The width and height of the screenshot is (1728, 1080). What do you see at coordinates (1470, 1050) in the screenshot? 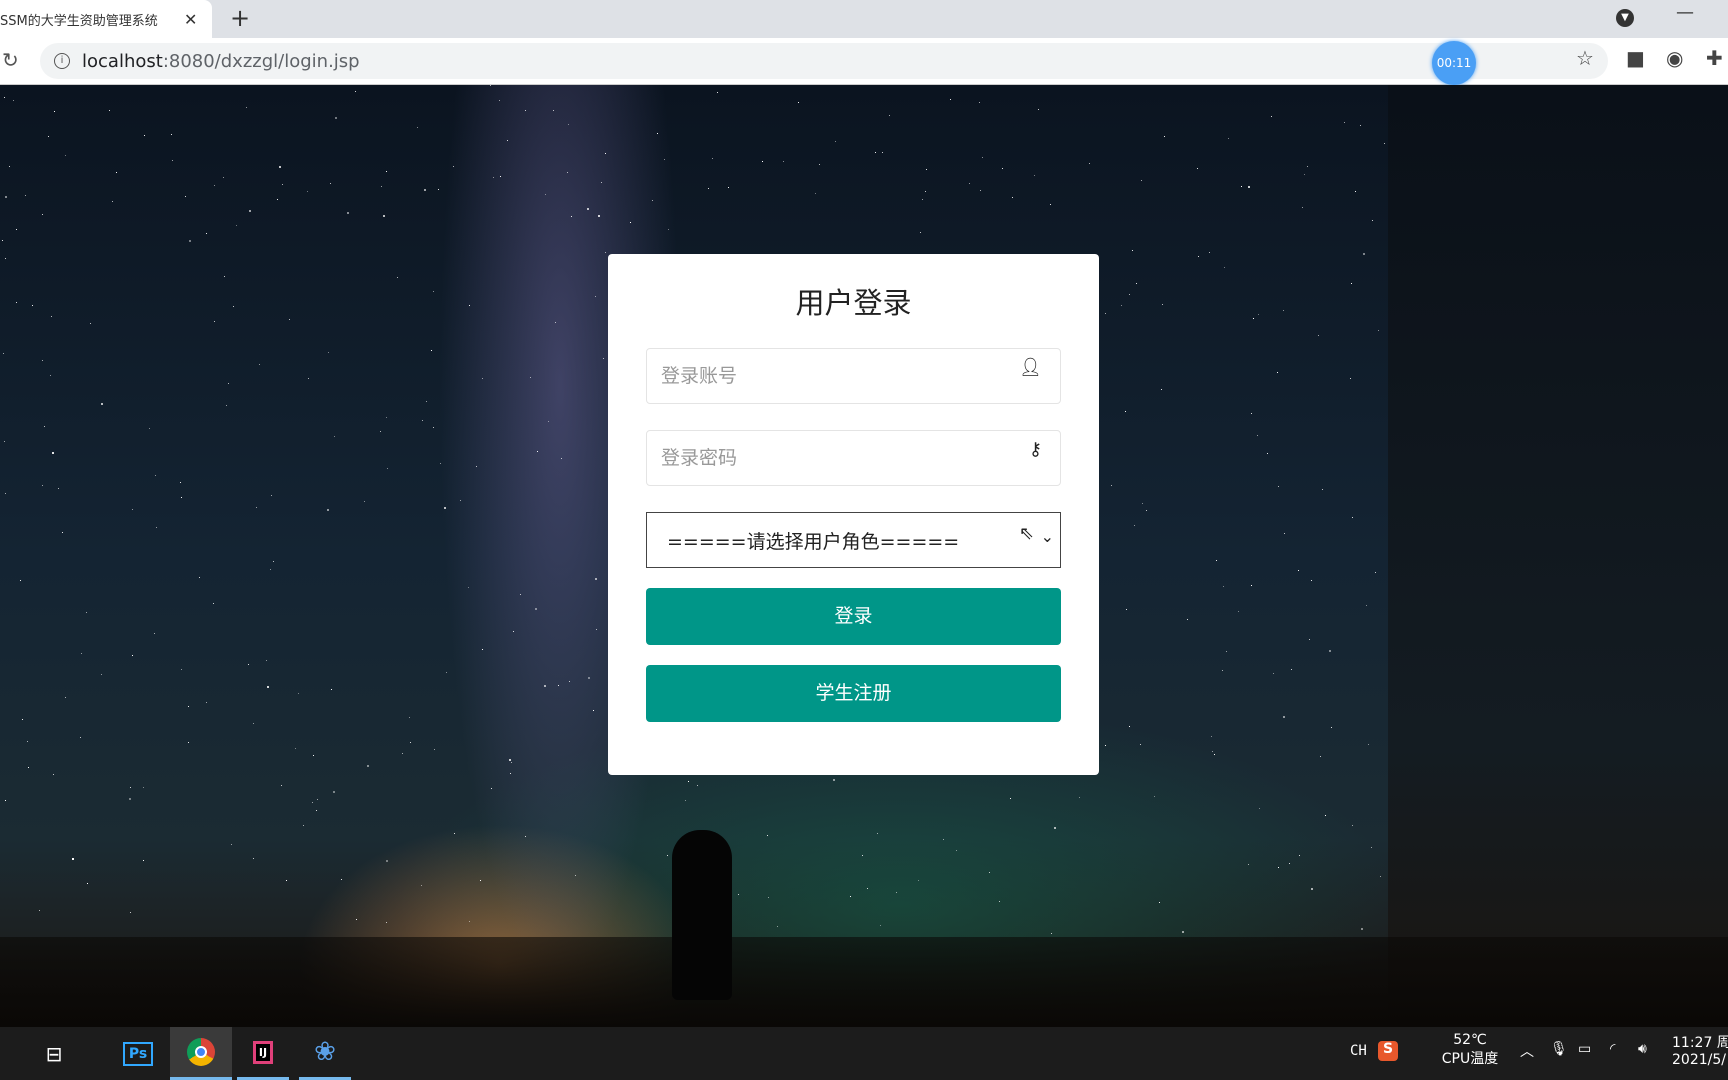
I see `cpu-temp-widget: 52℃ CPU温度` at bounding box center [1470, 1050].